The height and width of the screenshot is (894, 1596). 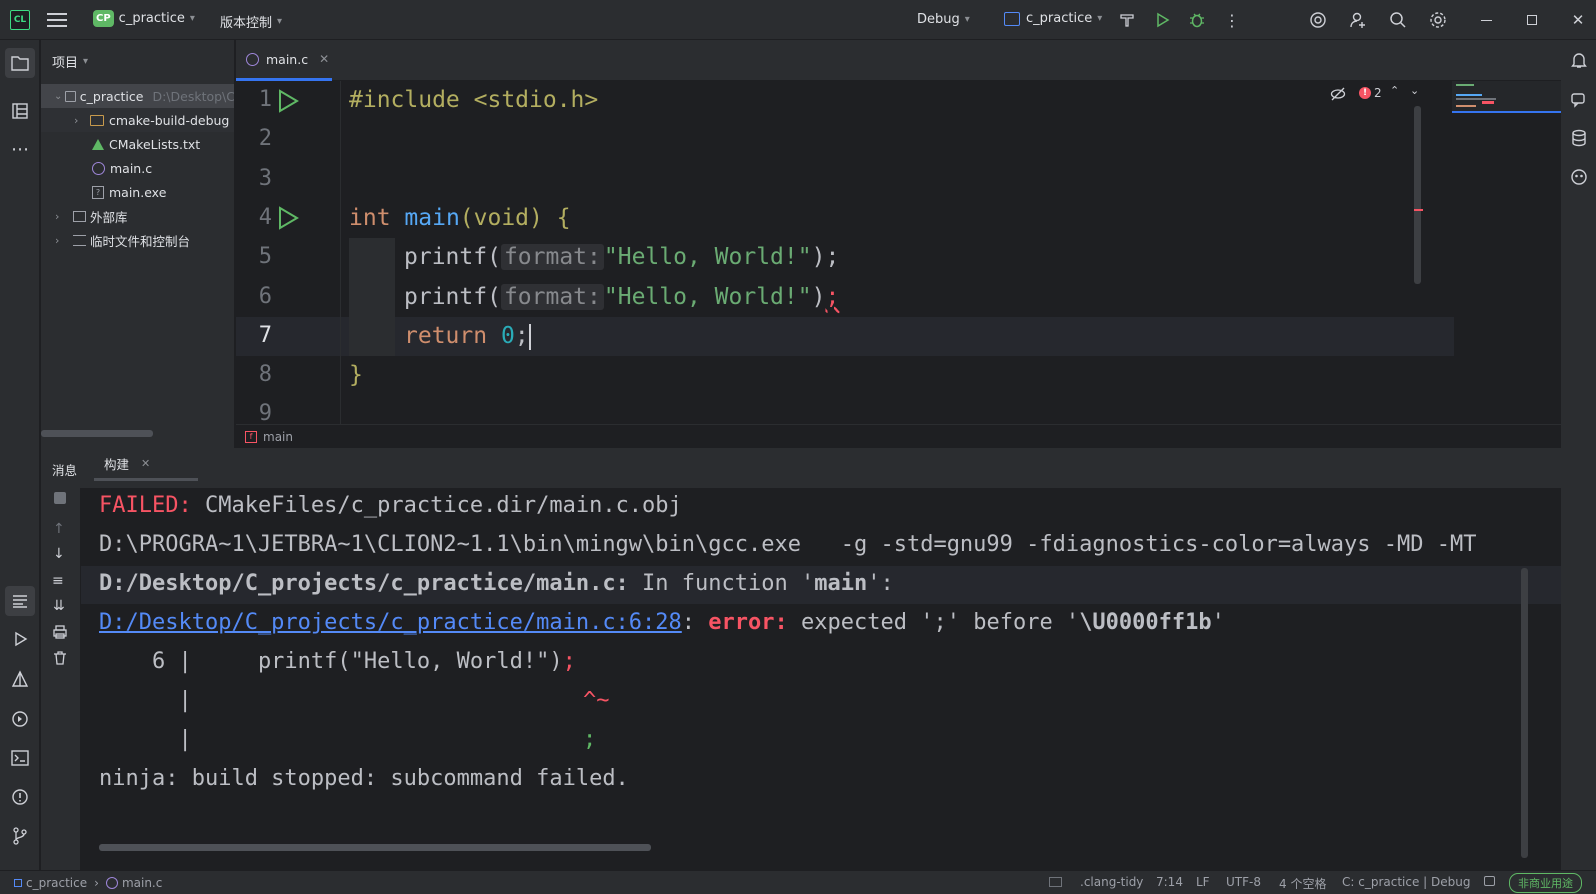 What do you see at coordinates (70, 61) in the screenshot?
I see `project-panel-header: 项目 ▾` at bounding box center [70, 61].